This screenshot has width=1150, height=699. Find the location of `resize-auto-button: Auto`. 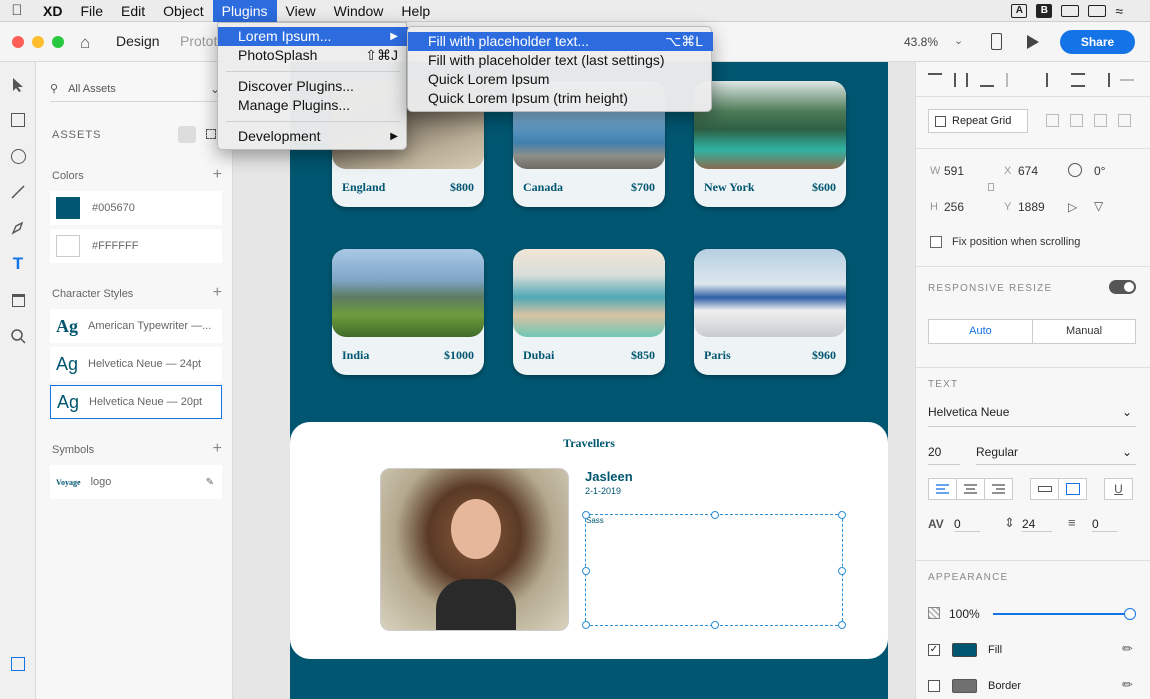

resize-auto-button: Auto is located at coordinates (980, 331).